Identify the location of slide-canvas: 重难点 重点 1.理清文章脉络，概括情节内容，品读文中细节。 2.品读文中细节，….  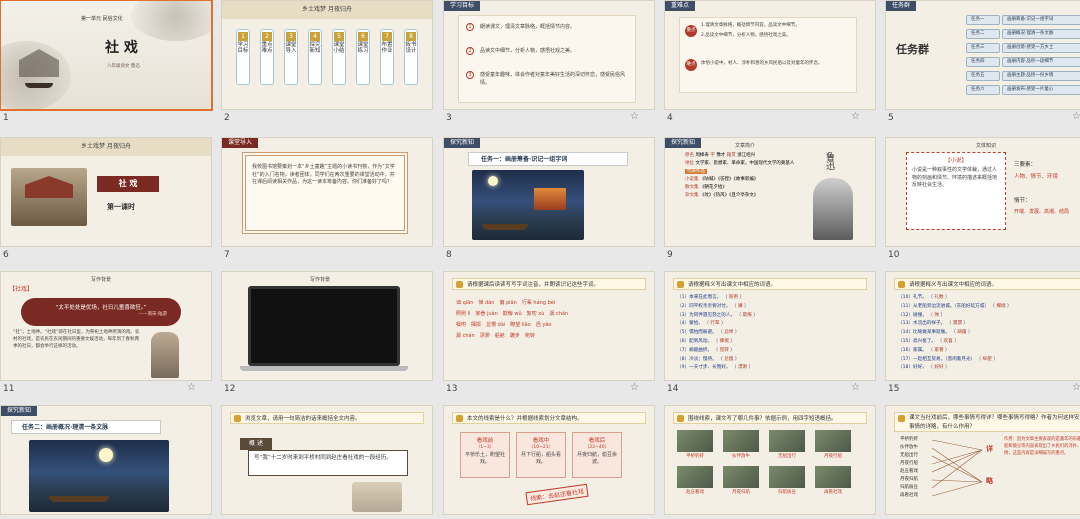
(770, 55).